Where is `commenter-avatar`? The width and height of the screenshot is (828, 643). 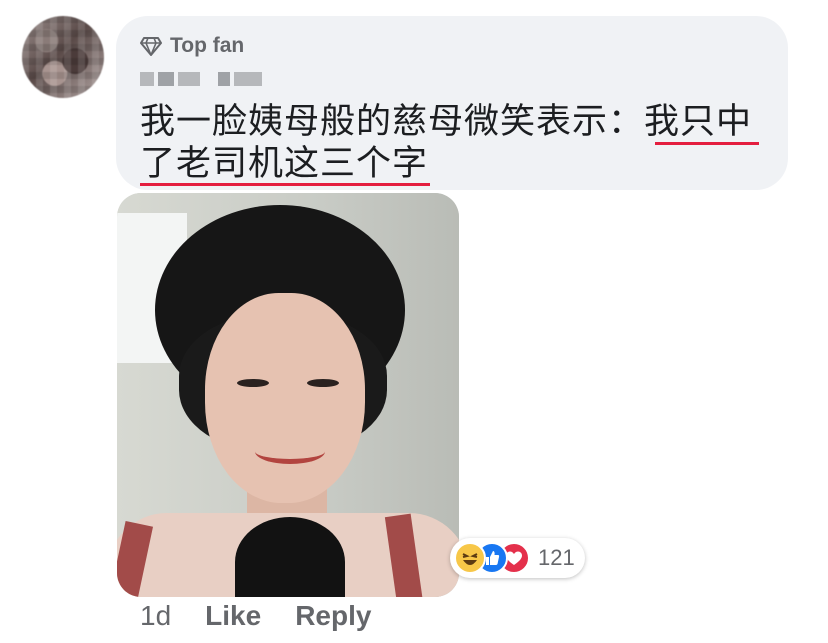 commenter-avatar is located at coordinates (63, 57).